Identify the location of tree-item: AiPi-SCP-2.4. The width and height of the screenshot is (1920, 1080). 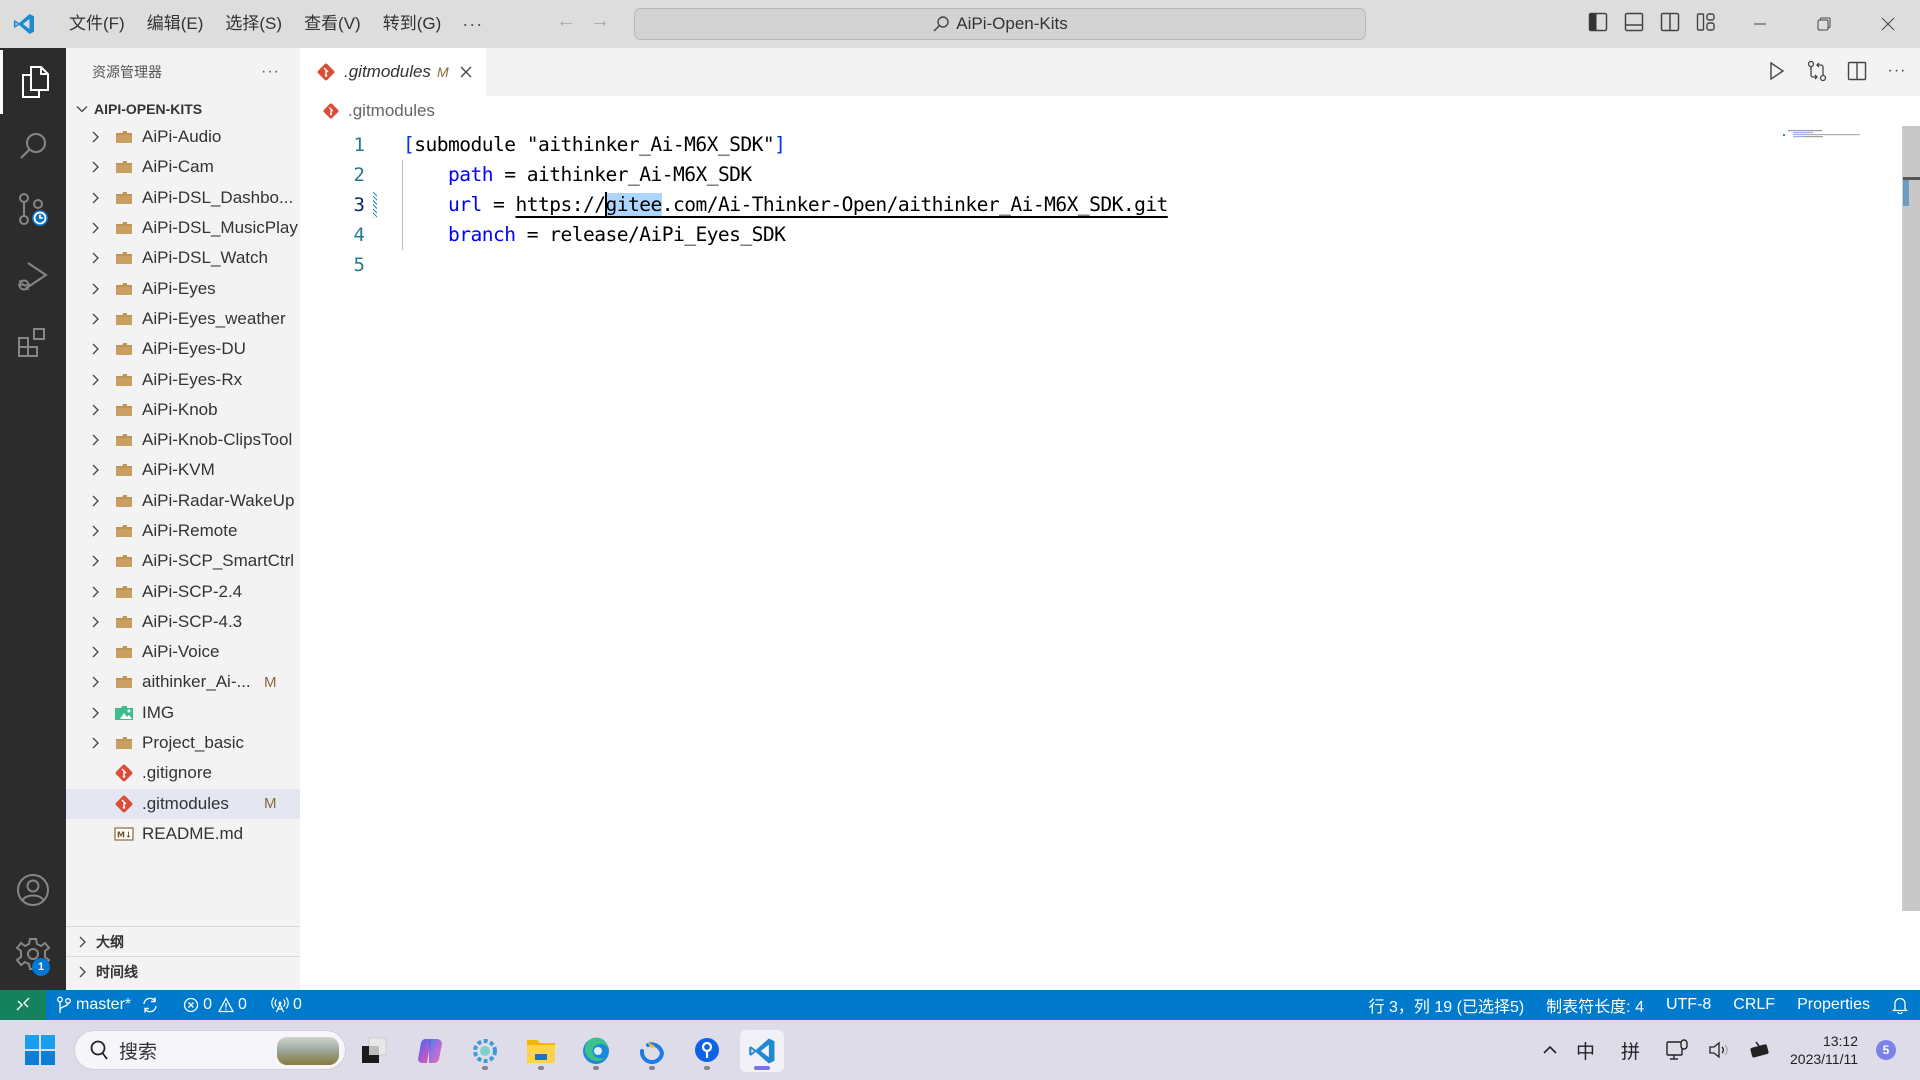
(183, 591).